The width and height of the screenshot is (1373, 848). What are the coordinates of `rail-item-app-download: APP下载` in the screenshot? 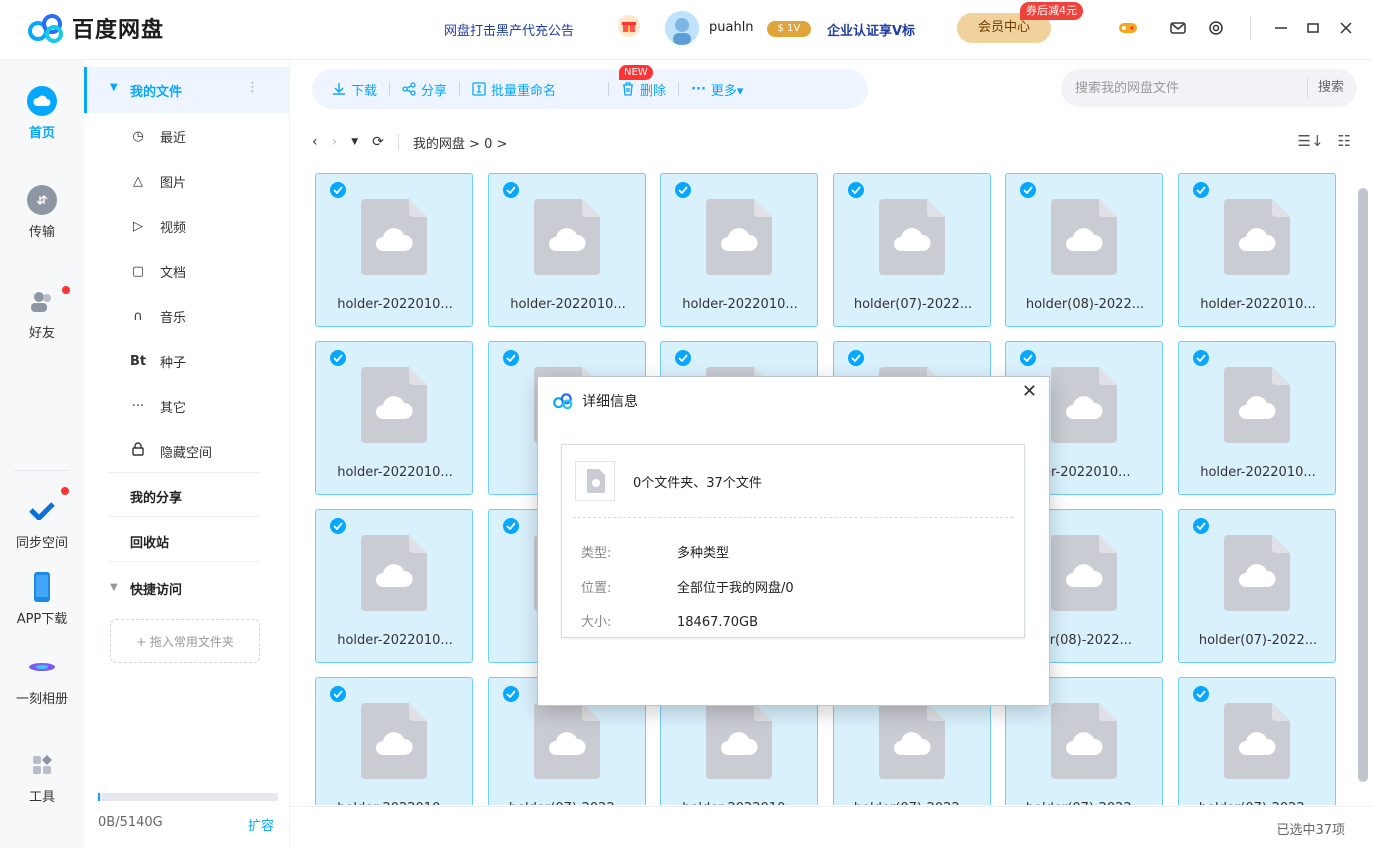 It's located at (42, 599).